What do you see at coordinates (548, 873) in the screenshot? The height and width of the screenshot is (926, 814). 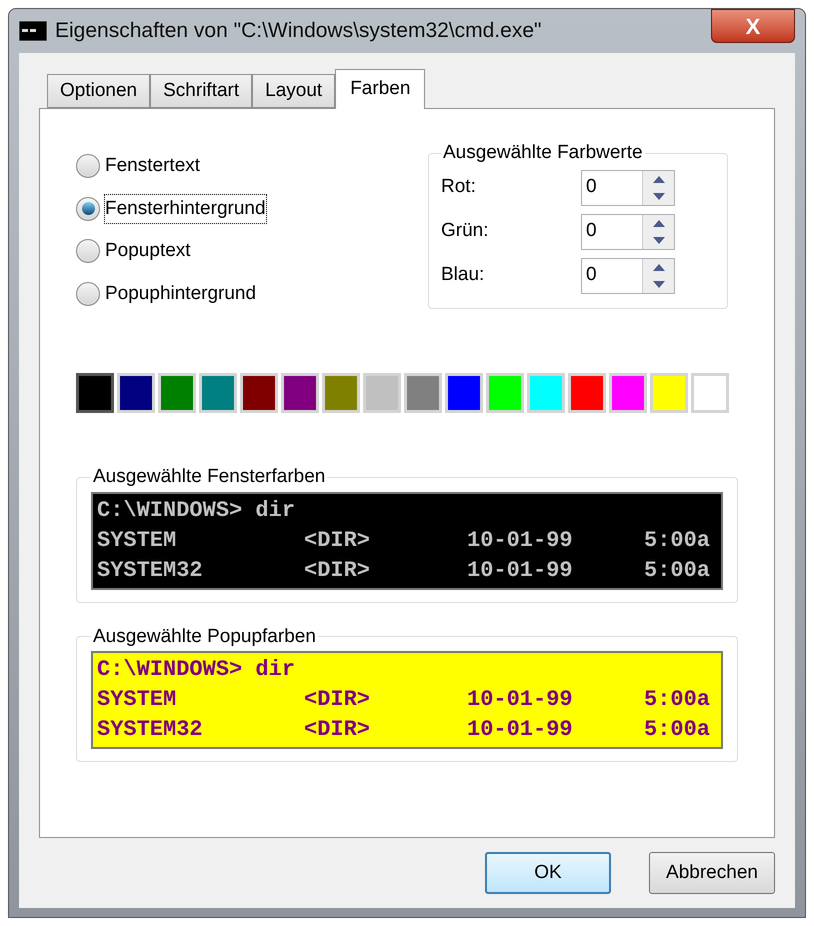 I see `dialog-button: OK` at bounding box center [548, 873].